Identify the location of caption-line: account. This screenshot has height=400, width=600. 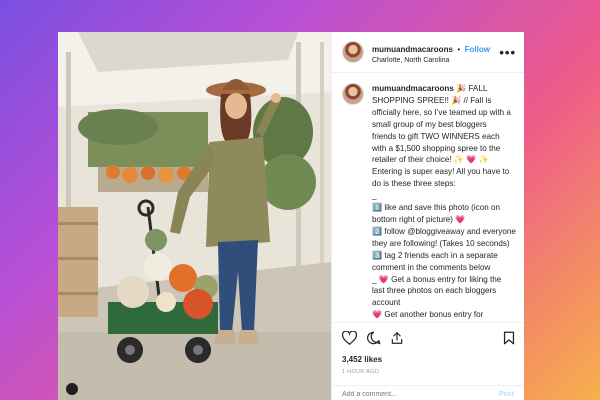
(386, 303).